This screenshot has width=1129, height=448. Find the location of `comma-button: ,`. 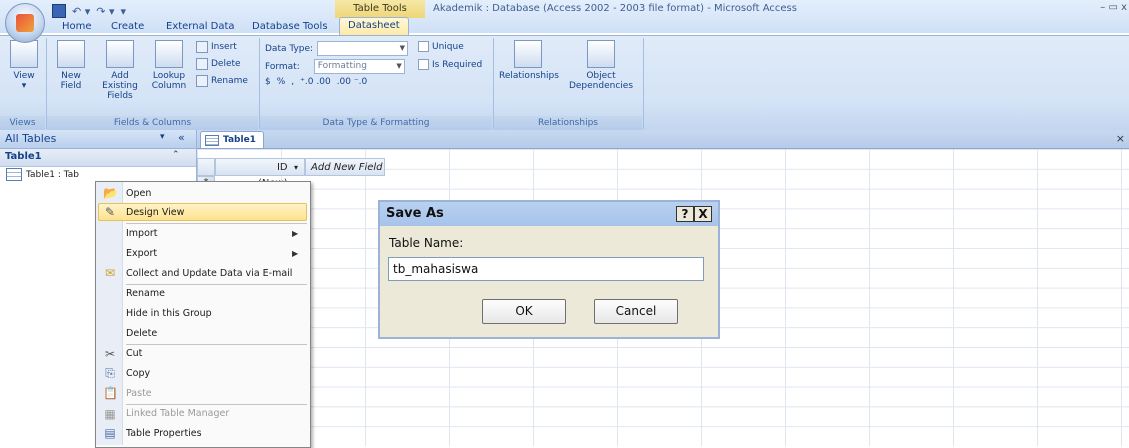

comma-button: , is located at coordinates (292, 82).